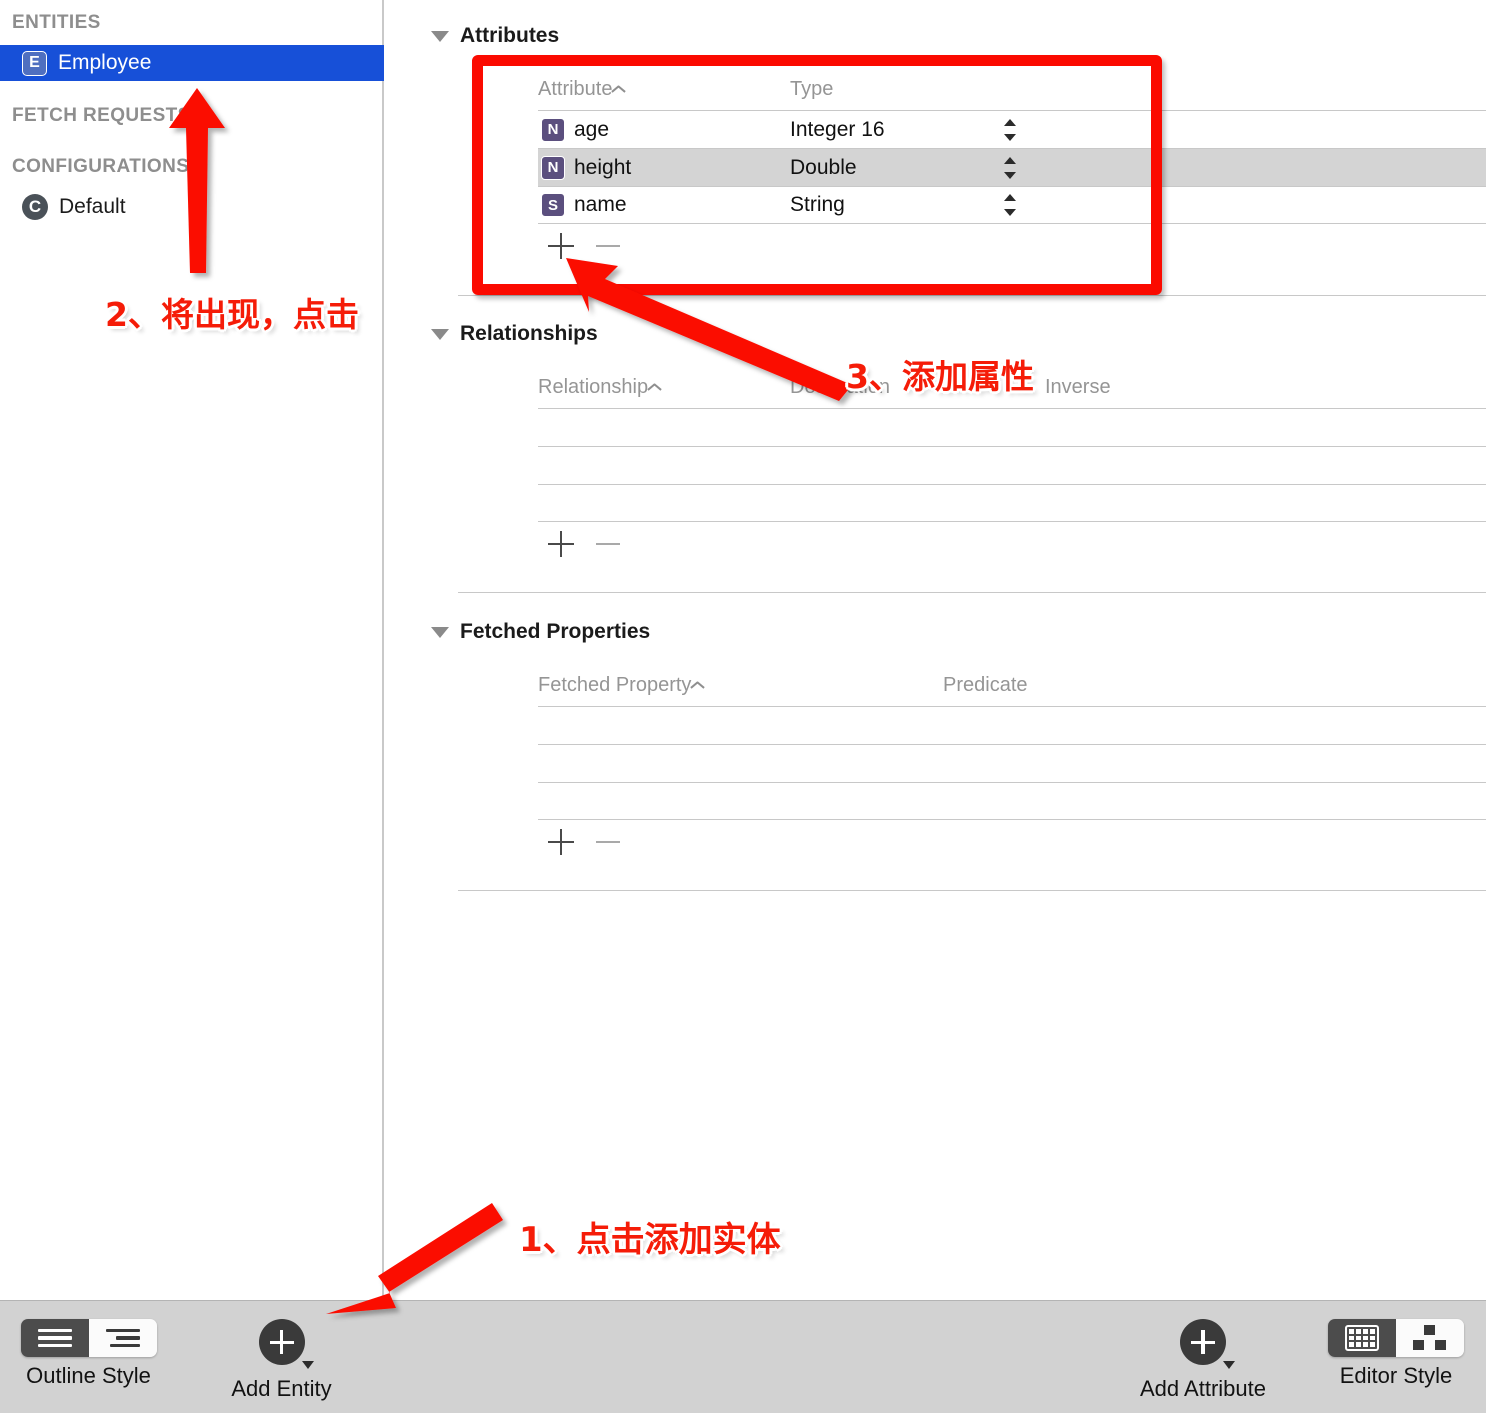  I want to click on relationships-section-header: Relationships, so click(514, 334).